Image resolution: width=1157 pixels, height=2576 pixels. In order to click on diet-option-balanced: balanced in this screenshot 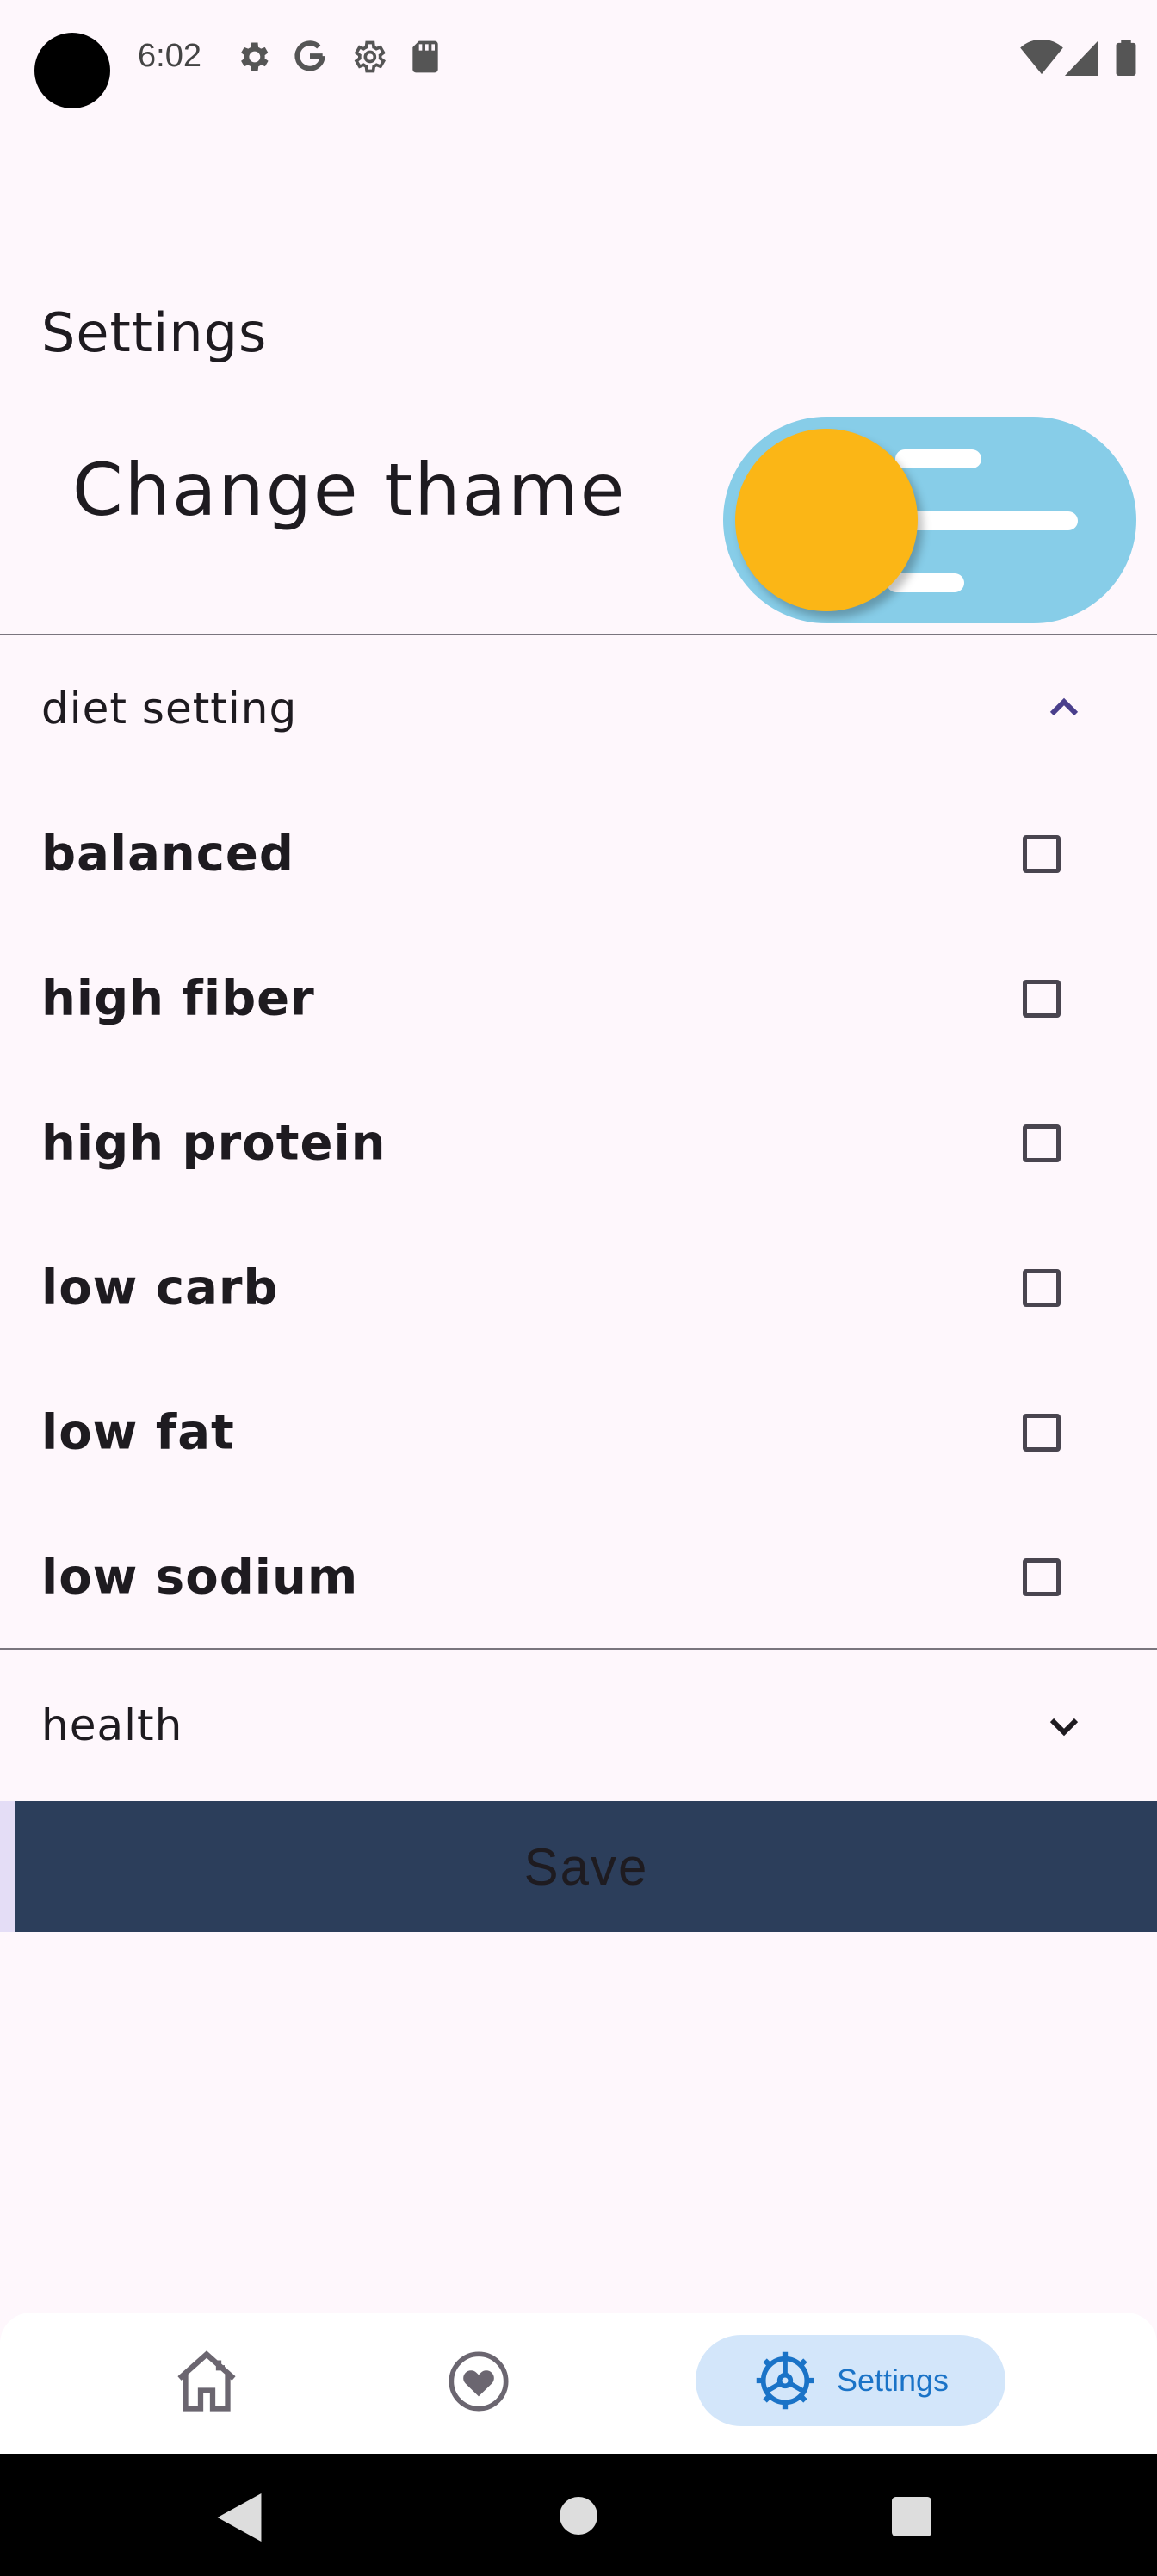, I will do `click(579, 854)`.